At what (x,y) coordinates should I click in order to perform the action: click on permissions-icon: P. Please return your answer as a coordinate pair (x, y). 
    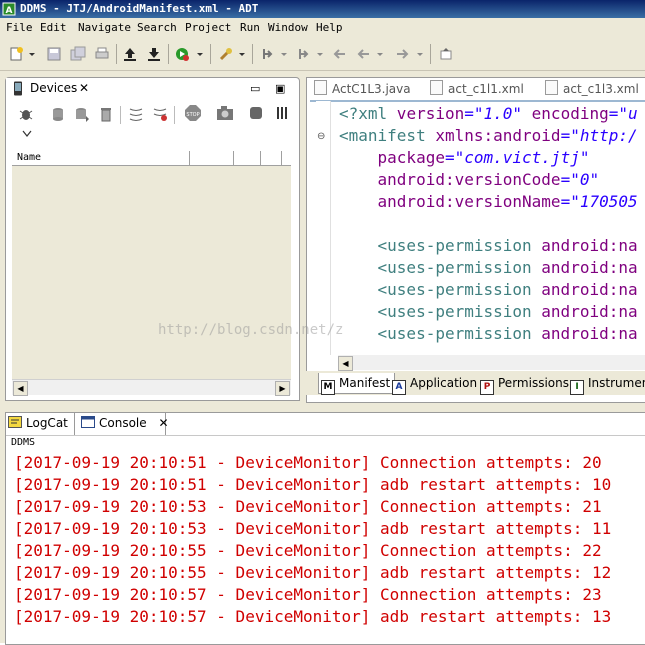
    Looking at the image, I should click on (487, 387).